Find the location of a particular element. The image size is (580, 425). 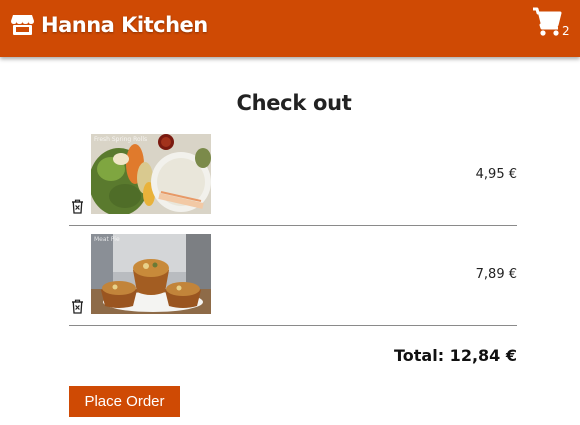

order-total: Total: 12,84 € is located at coordinates (455, 355).